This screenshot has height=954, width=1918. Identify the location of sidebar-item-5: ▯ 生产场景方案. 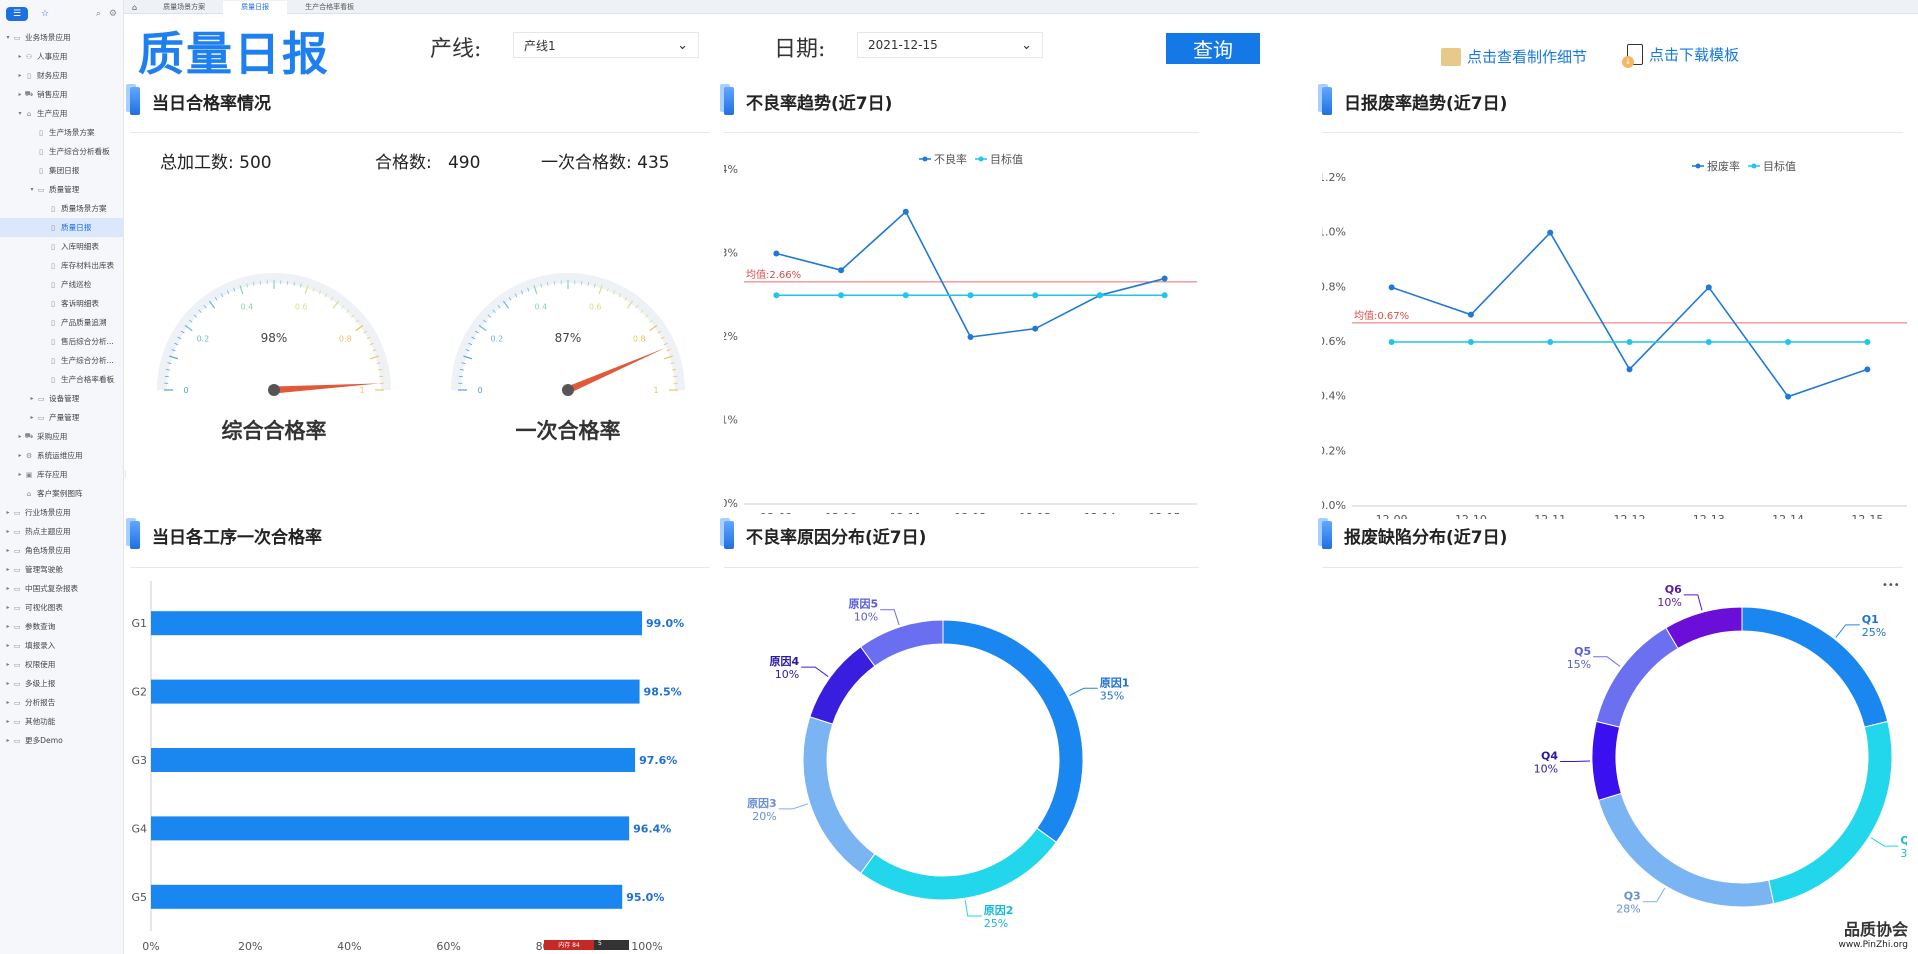
(61, 132).